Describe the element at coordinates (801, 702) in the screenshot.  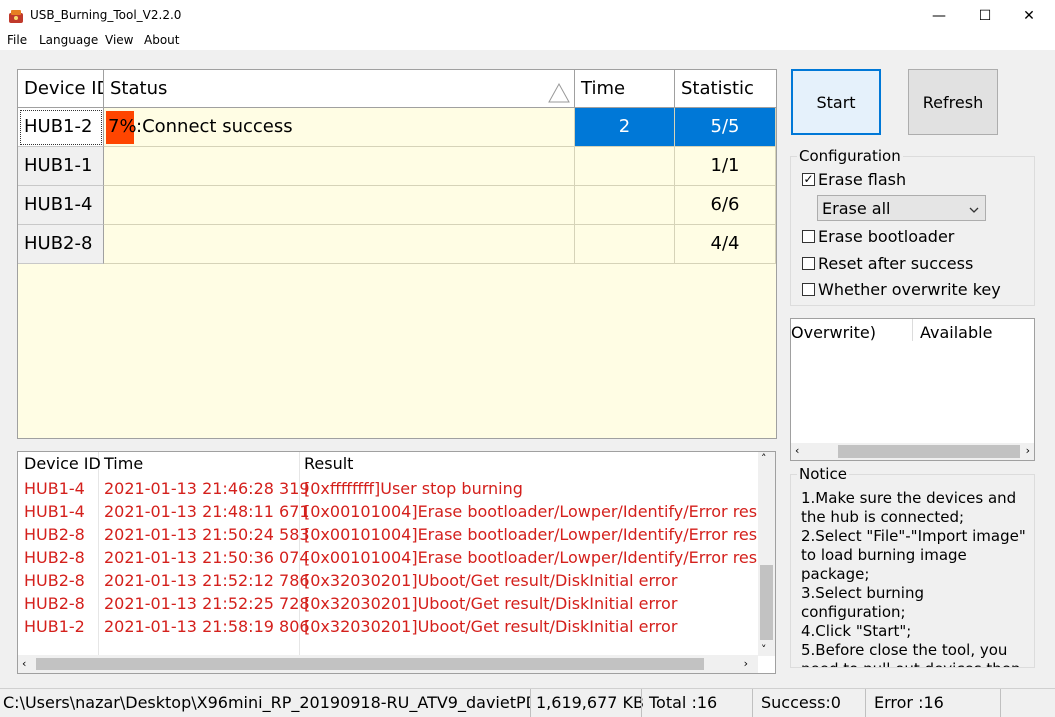
I see `success-count: Success:0` at that location.